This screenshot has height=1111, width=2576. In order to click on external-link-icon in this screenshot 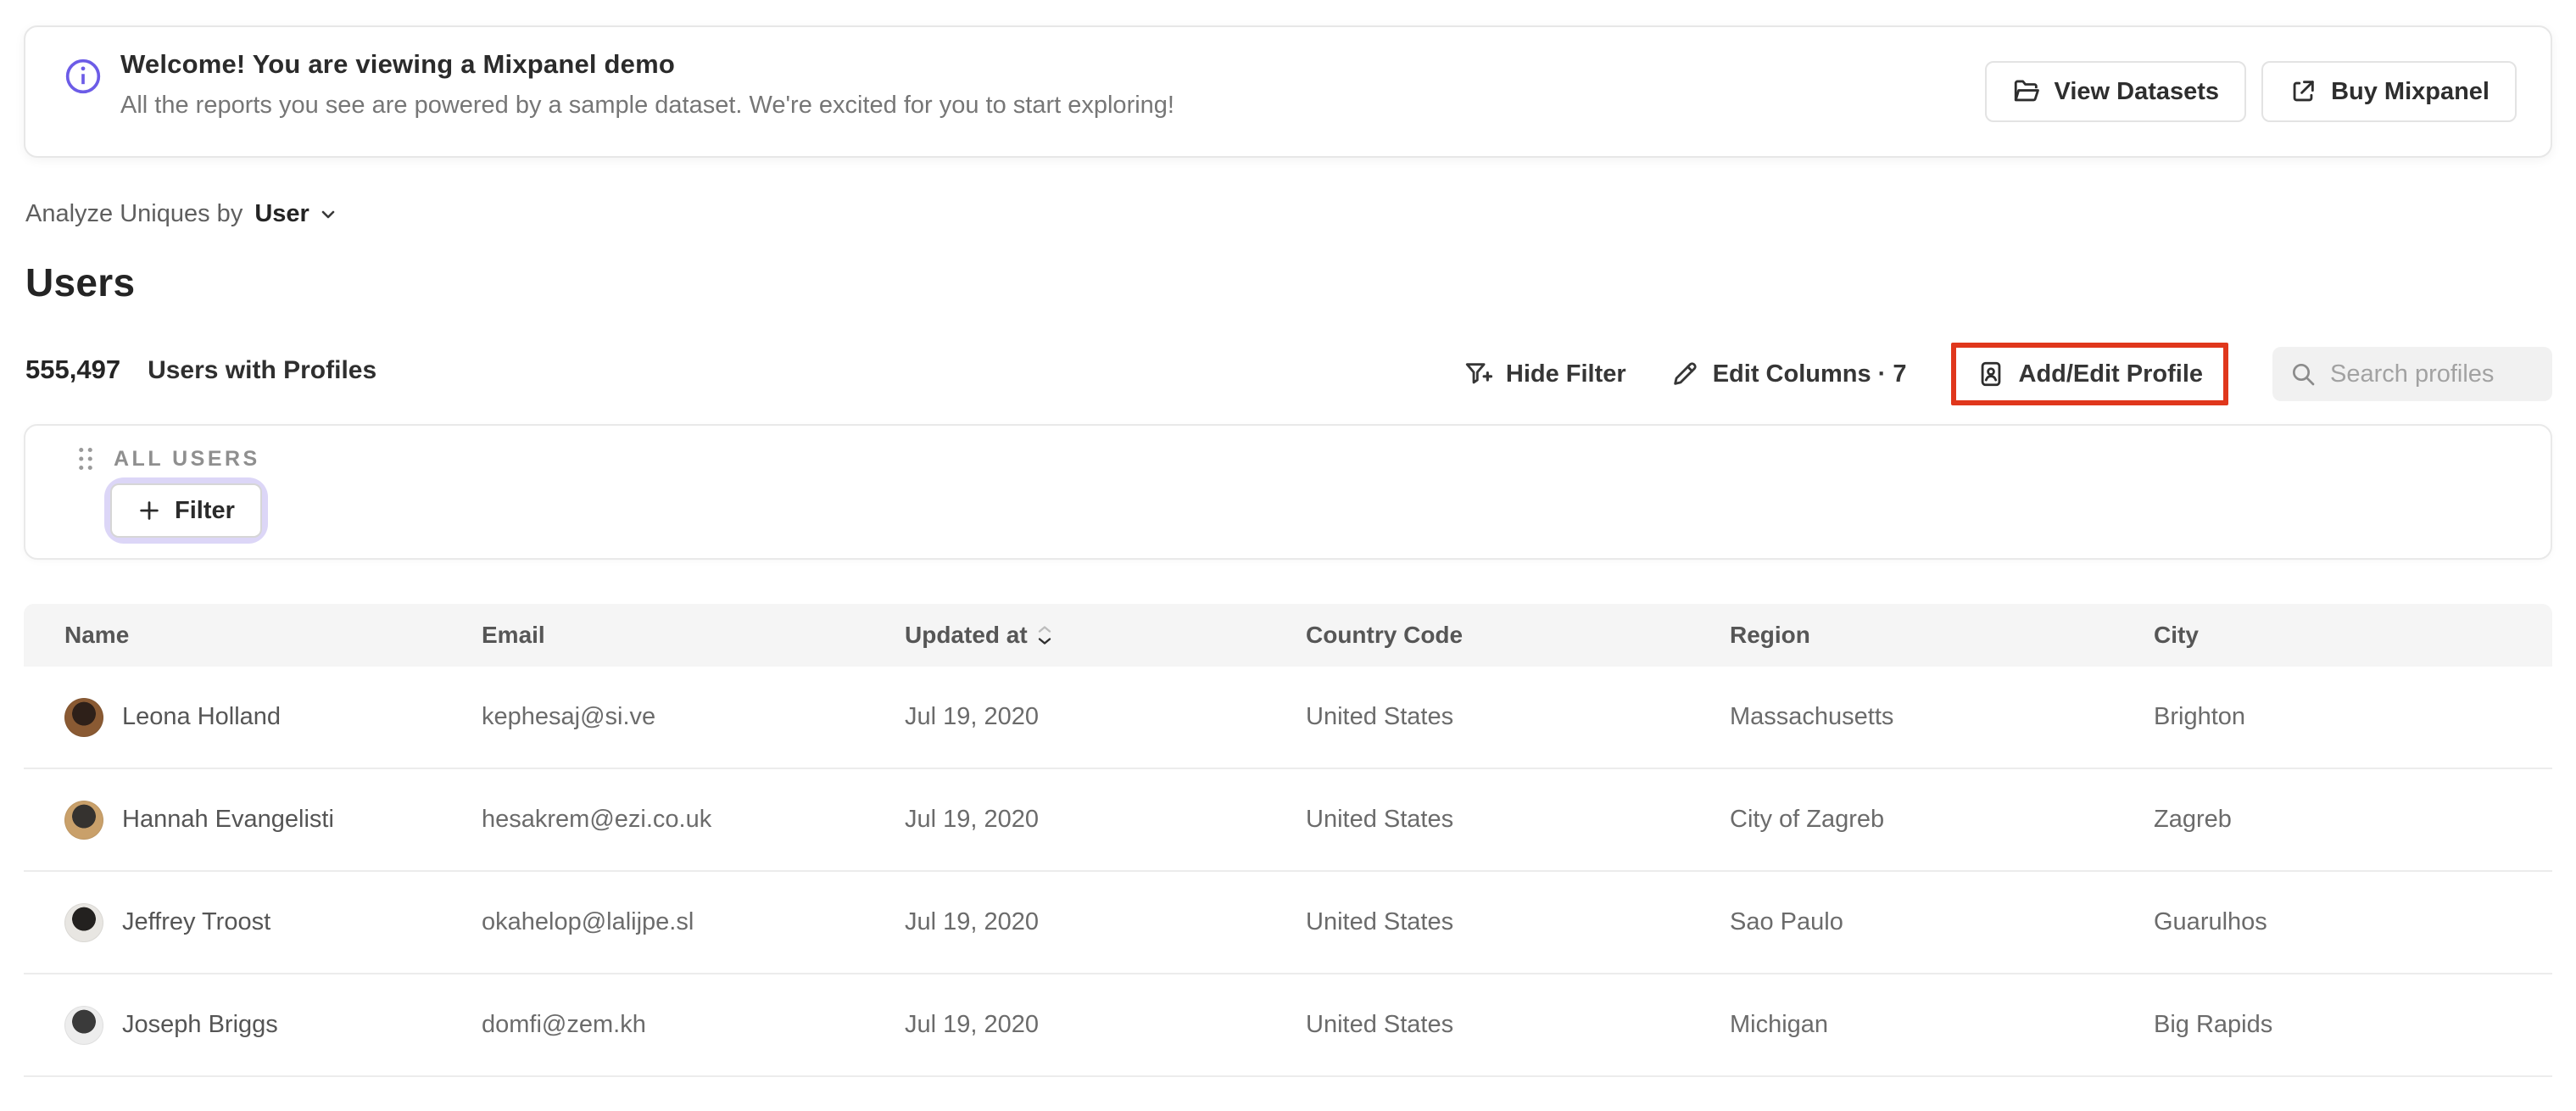, I will do `click(2303, 91)`.